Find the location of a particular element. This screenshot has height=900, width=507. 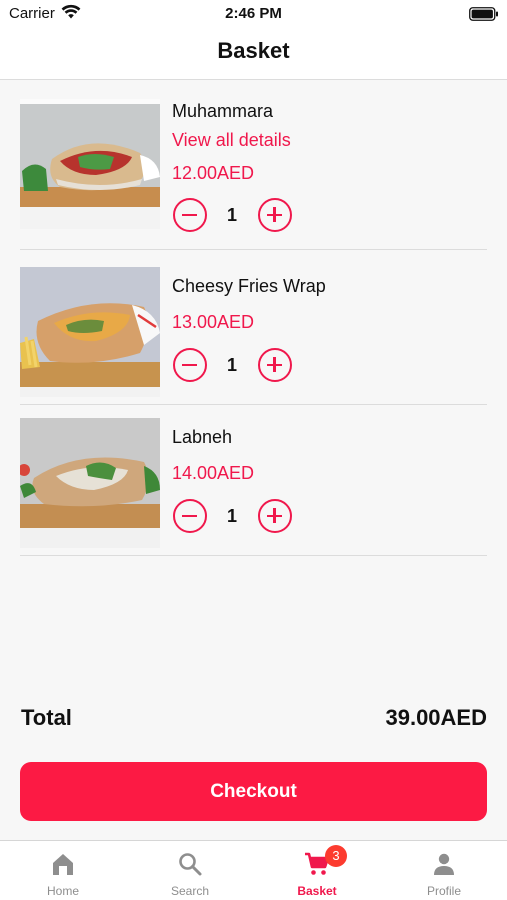

tab-basket: 3 Basket is located at coordinates (317, 870).